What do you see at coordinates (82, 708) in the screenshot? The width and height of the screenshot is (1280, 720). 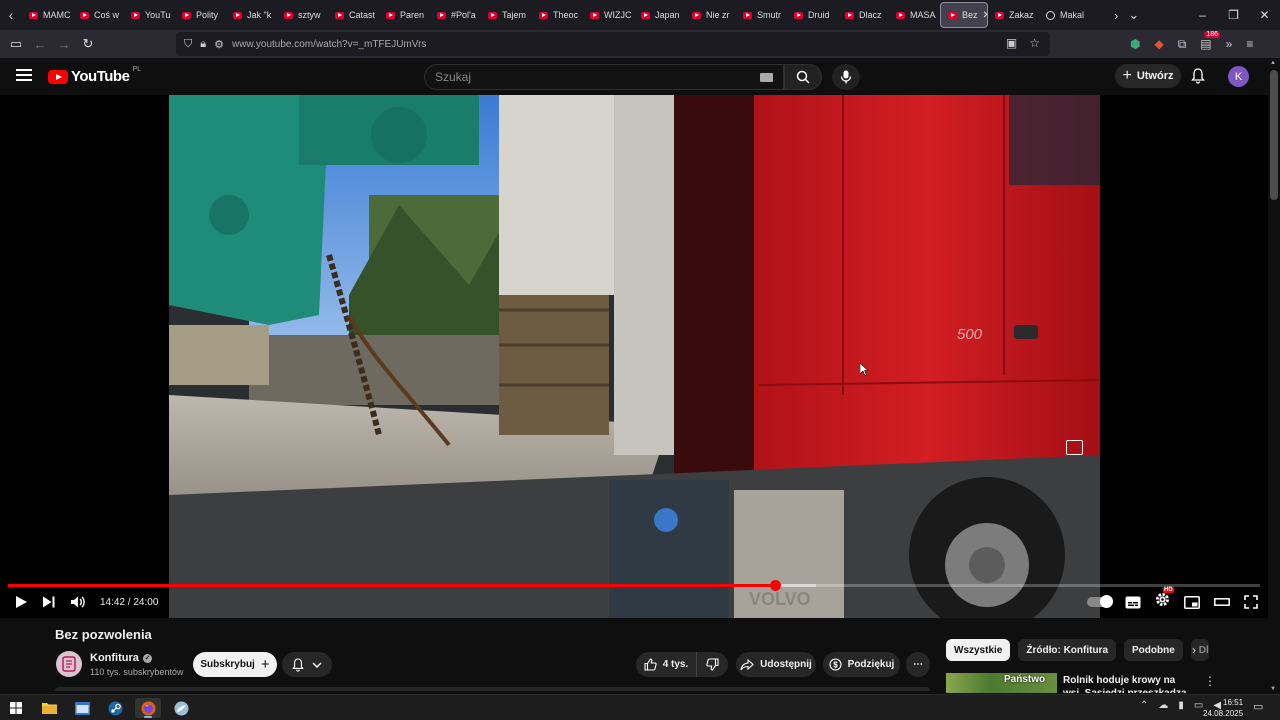 I see `taskbar-app-window` at bounding box center [82, 708].